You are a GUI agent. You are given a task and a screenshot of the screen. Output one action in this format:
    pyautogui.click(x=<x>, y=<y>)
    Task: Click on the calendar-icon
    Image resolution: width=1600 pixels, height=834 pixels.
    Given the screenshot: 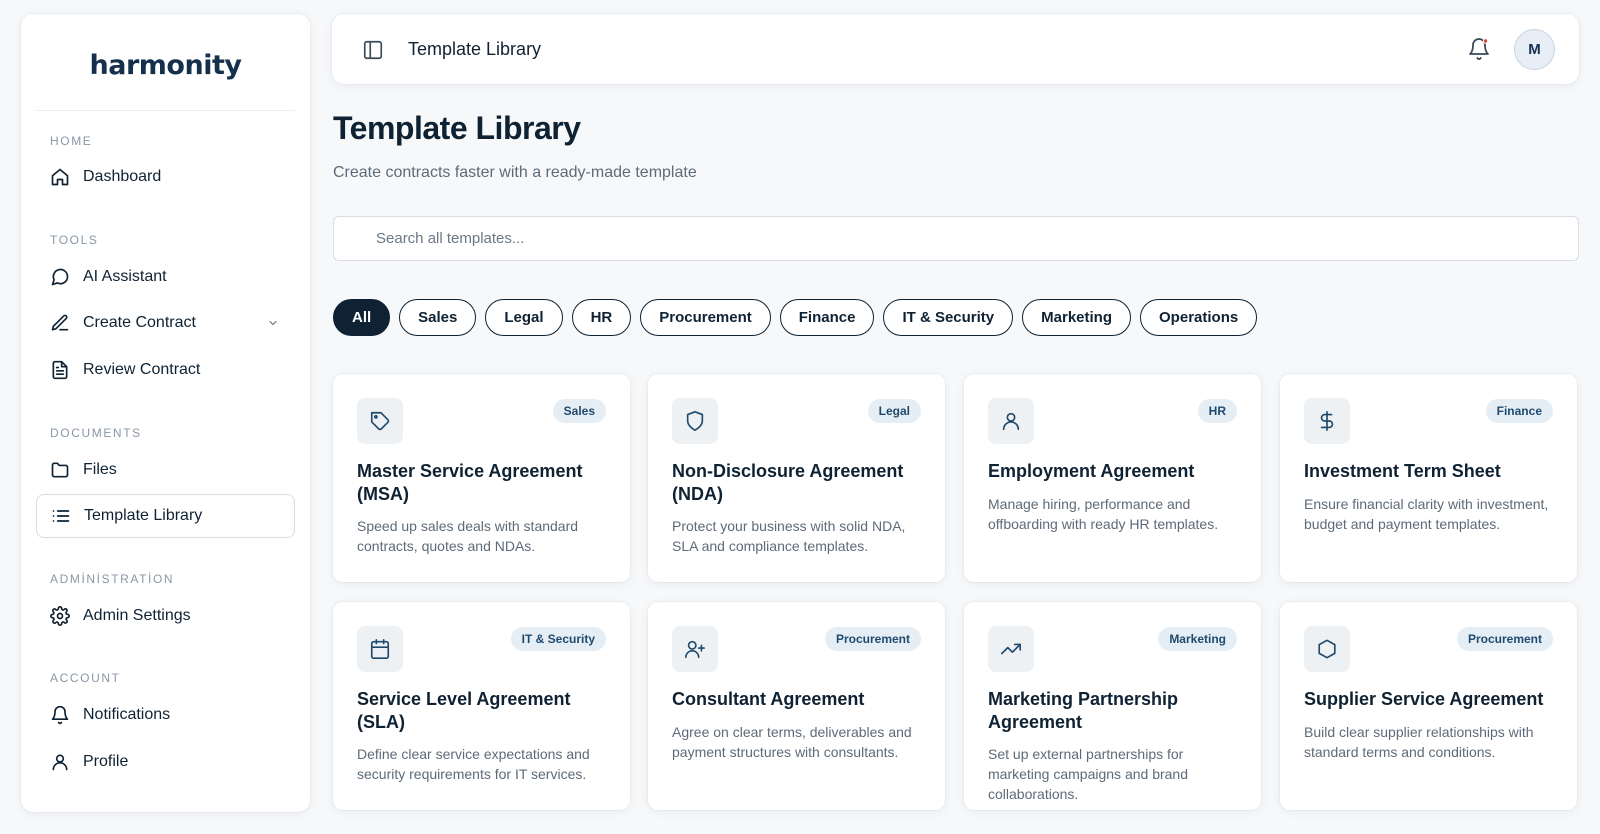 What is the action you would take?
    pyautogui.click(x=380, y=649)
    